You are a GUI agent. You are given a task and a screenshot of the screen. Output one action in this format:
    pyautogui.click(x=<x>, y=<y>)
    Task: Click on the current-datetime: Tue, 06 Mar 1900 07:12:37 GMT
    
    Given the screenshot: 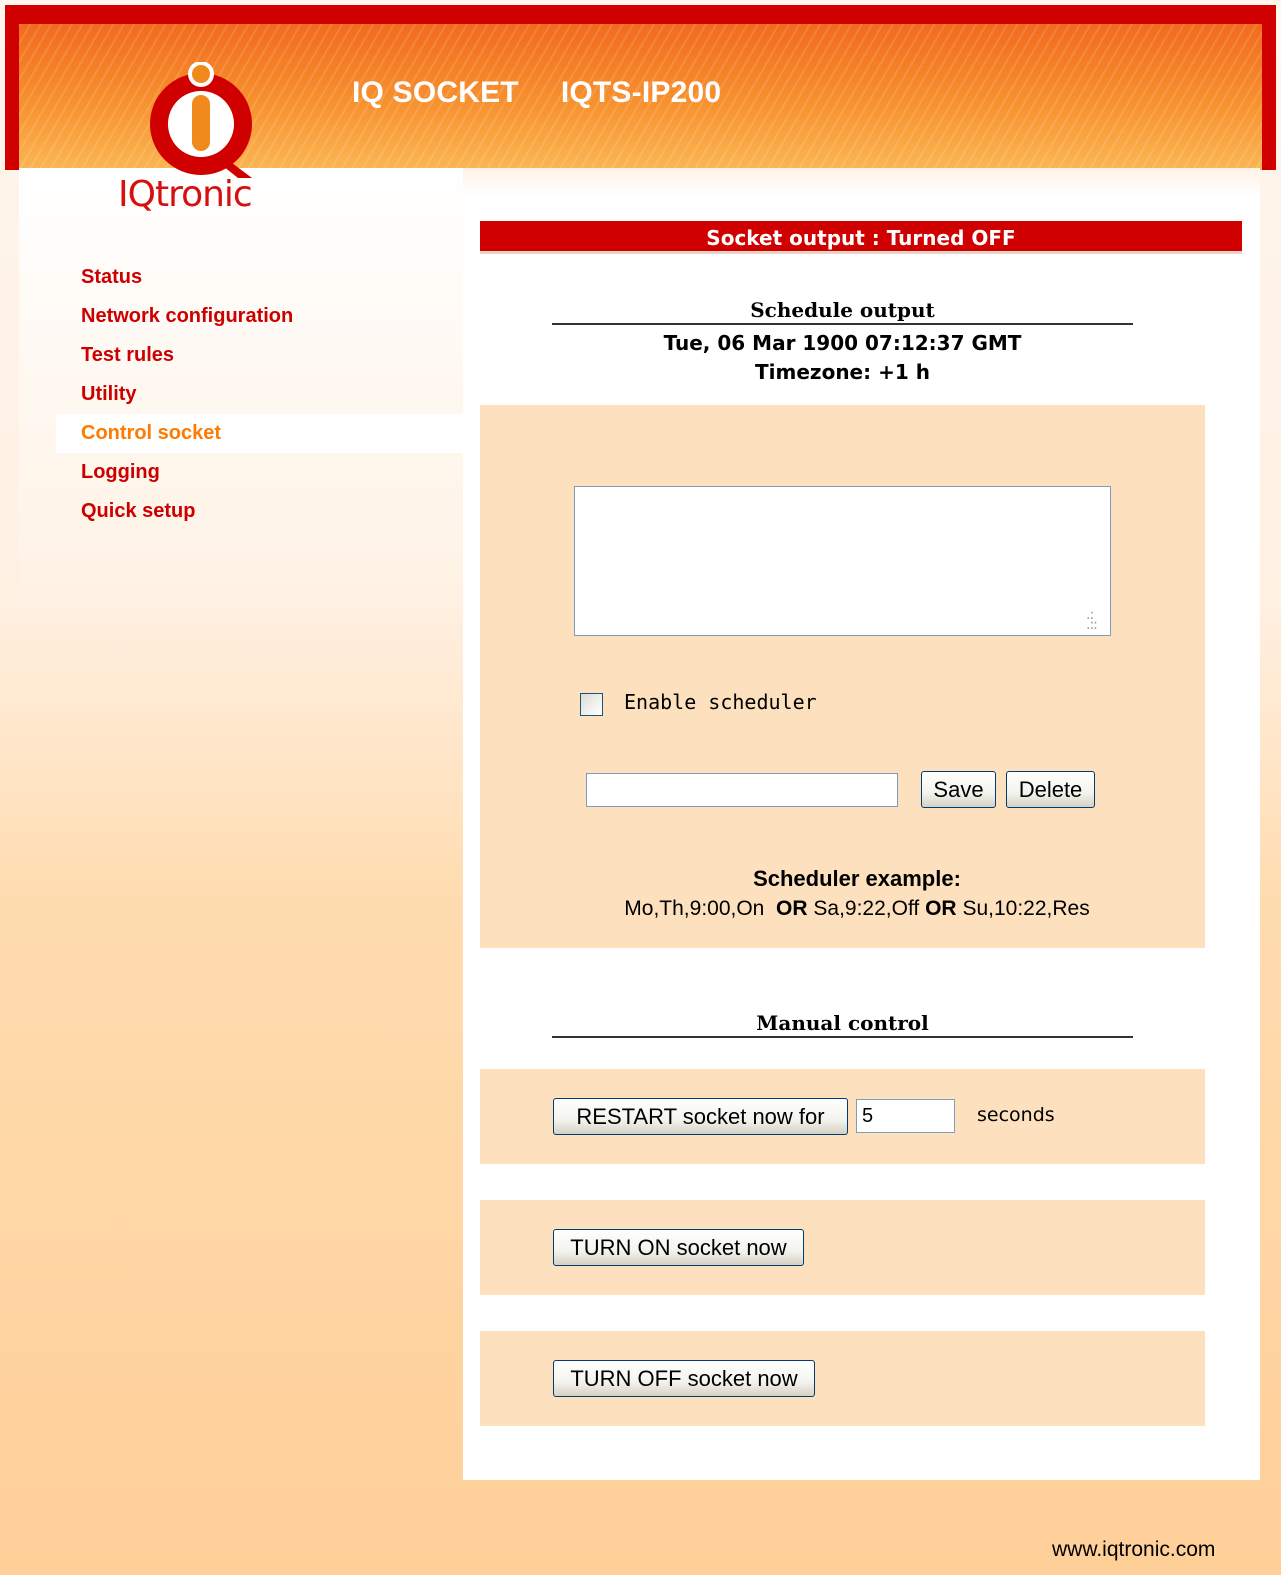 What is the action you would take?
    pyautogui.click(x=842, y=343)
    